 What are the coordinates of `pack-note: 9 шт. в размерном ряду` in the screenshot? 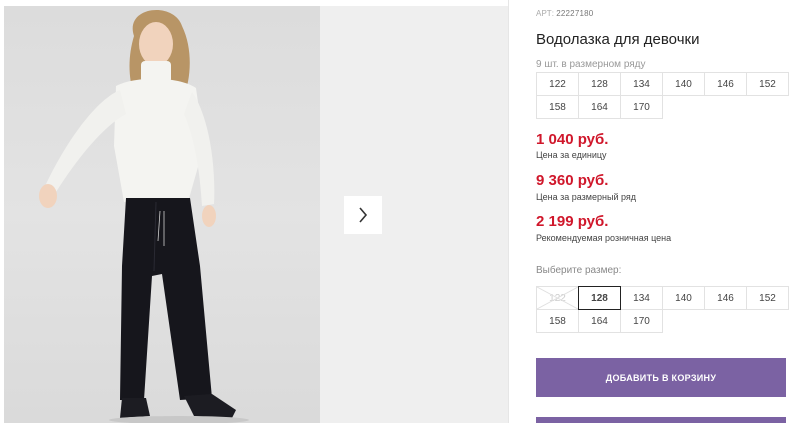 It's located at (591, 64).